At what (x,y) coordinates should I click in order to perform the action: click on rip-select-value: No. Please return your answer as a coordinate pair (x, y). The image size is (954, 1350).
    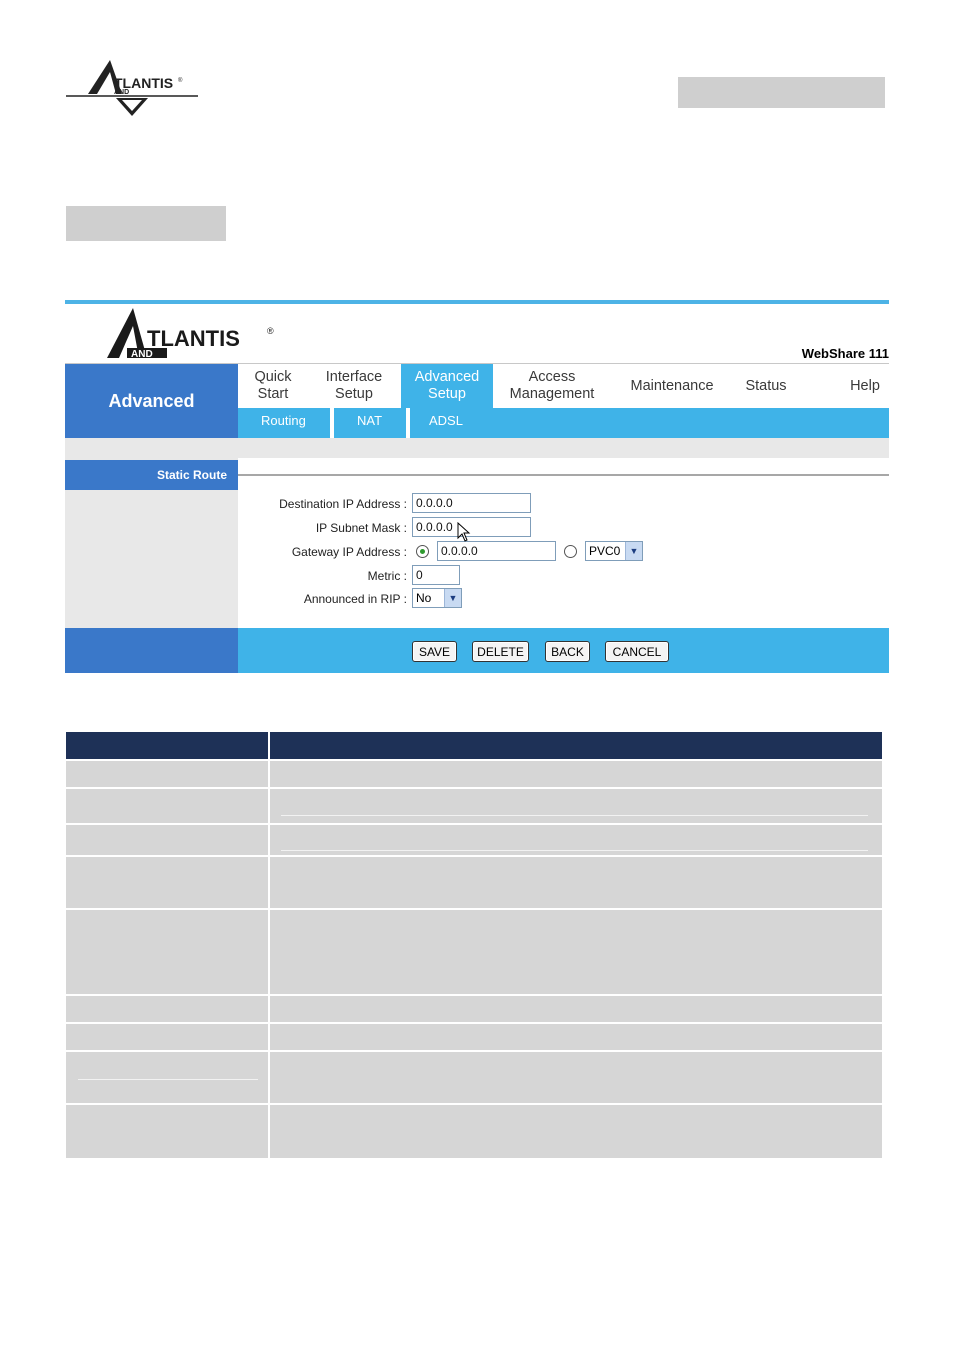
    Looking at the image, I should click on (424, 598).